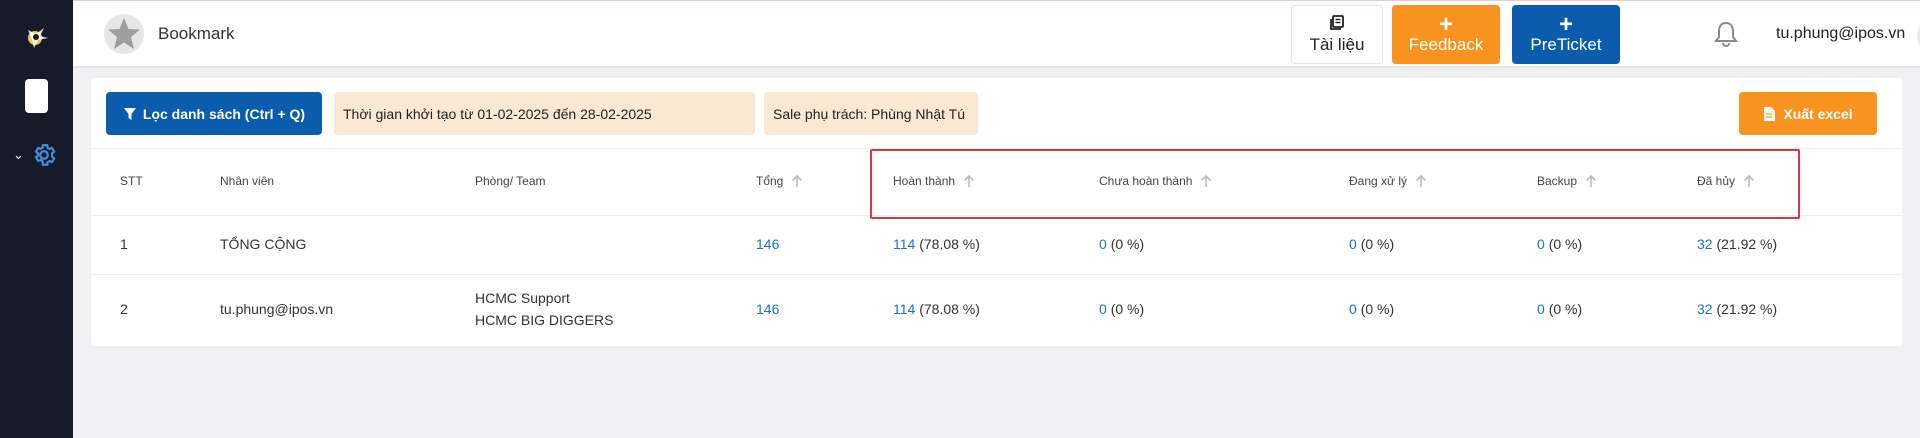 The width and height of the screenshot is (1920, 438). What do you see at coordinates (124, 244) in the screenshot?
I see `cell-stt: 1` at bounding box center [124, 244].